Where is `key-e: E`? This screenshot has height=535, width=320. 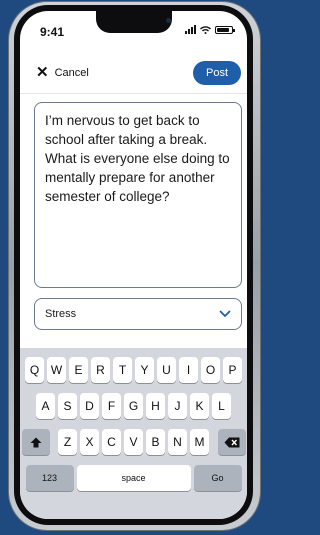
key-e: E is located at coordinates (78, 370).